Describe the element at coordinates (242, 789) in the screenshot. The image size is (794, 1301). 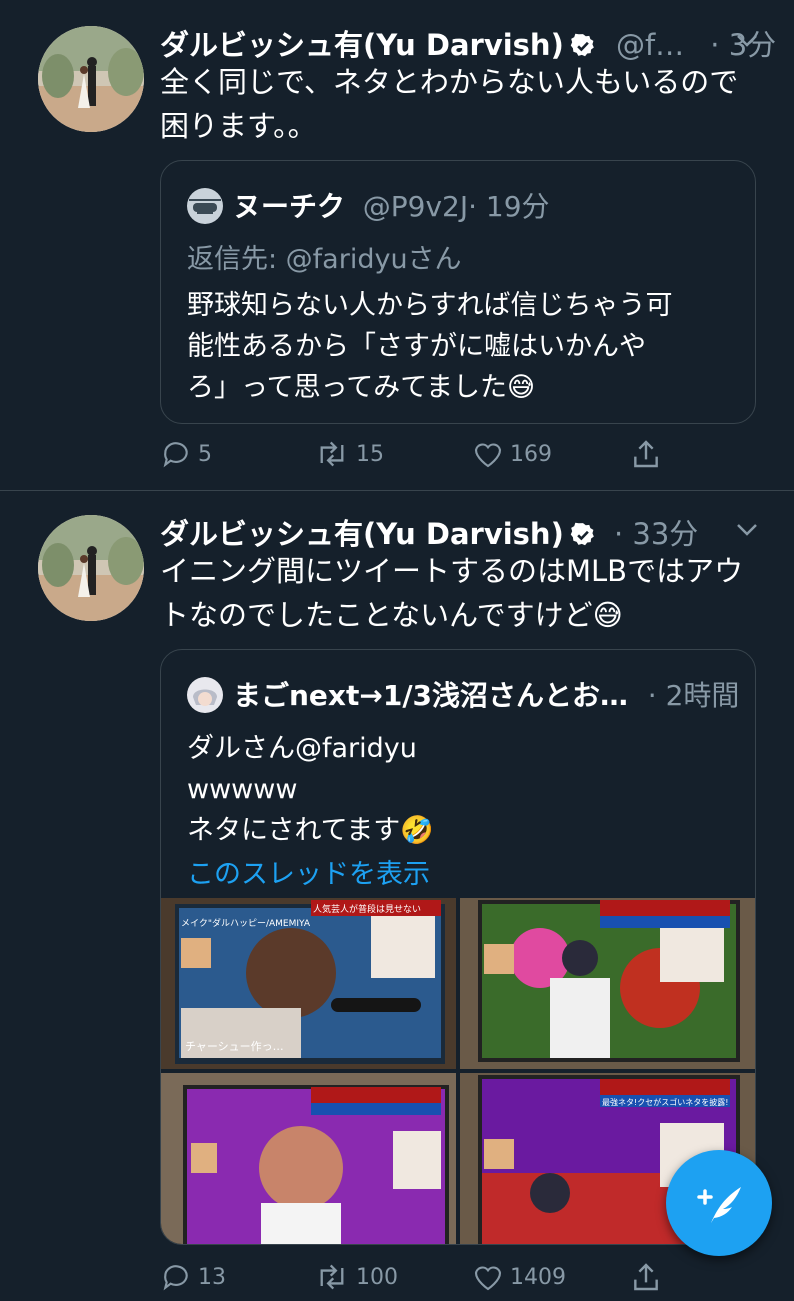
I see `quote-text-line: wwwww` at that location.